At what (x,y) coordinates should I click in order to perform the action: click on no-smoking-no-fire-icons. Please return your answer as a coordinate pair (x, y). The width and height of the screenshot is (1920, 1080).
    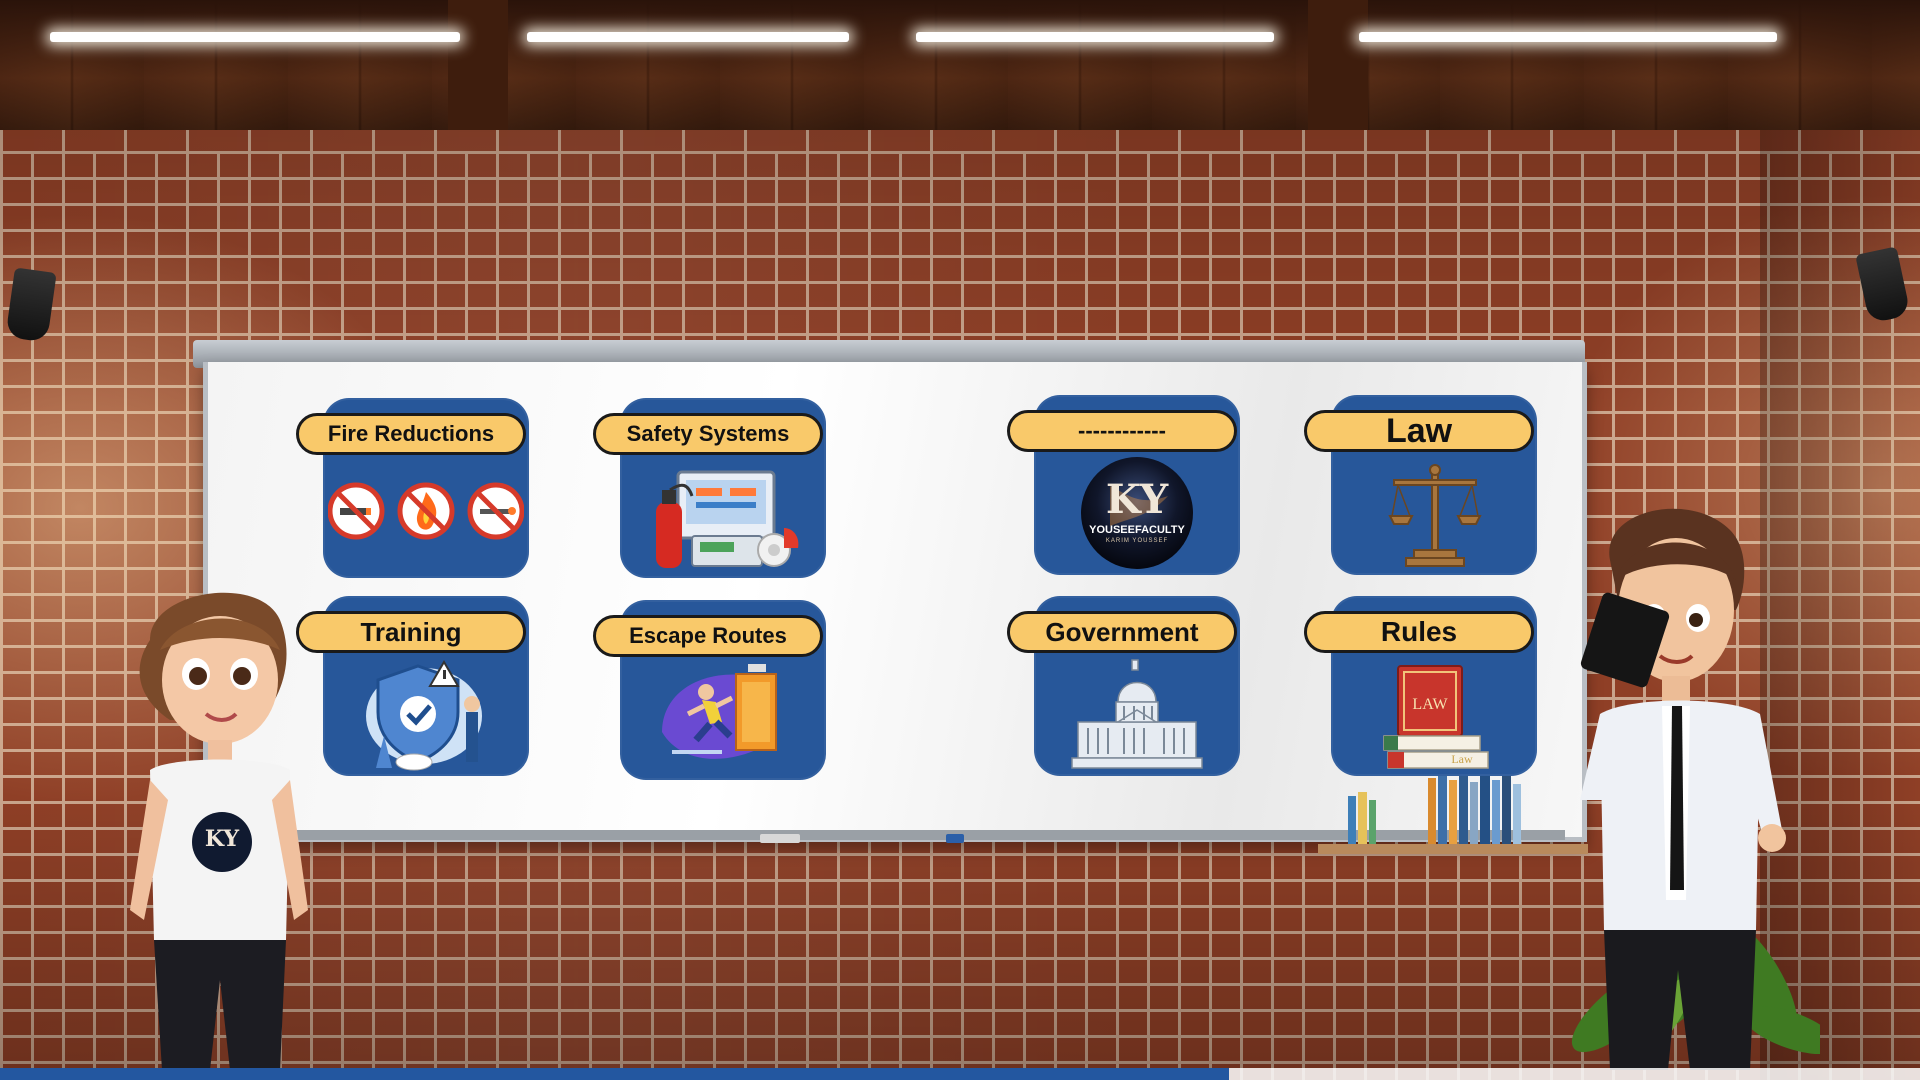
    Looking at the image, I should click on (426, 511).